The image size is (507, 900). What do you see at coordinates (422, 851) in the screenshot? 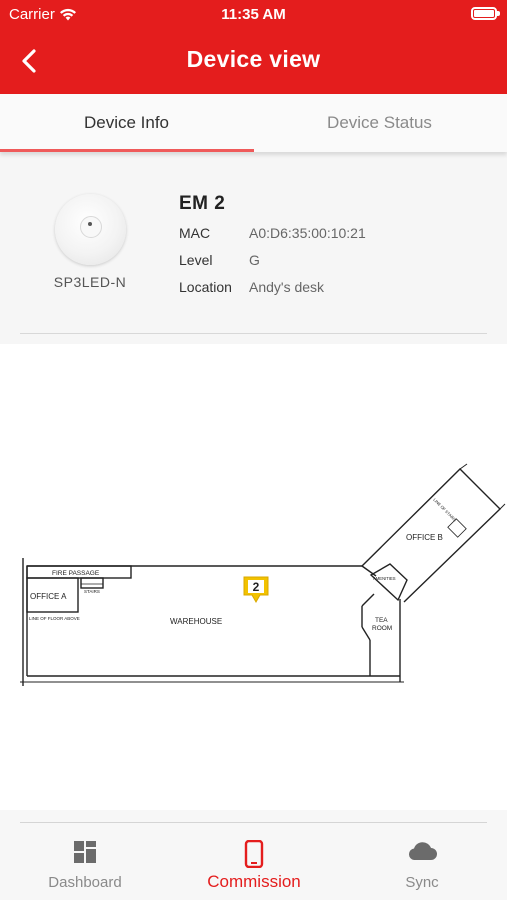
I see `cloud-icon` at bounding box center [422, 851].